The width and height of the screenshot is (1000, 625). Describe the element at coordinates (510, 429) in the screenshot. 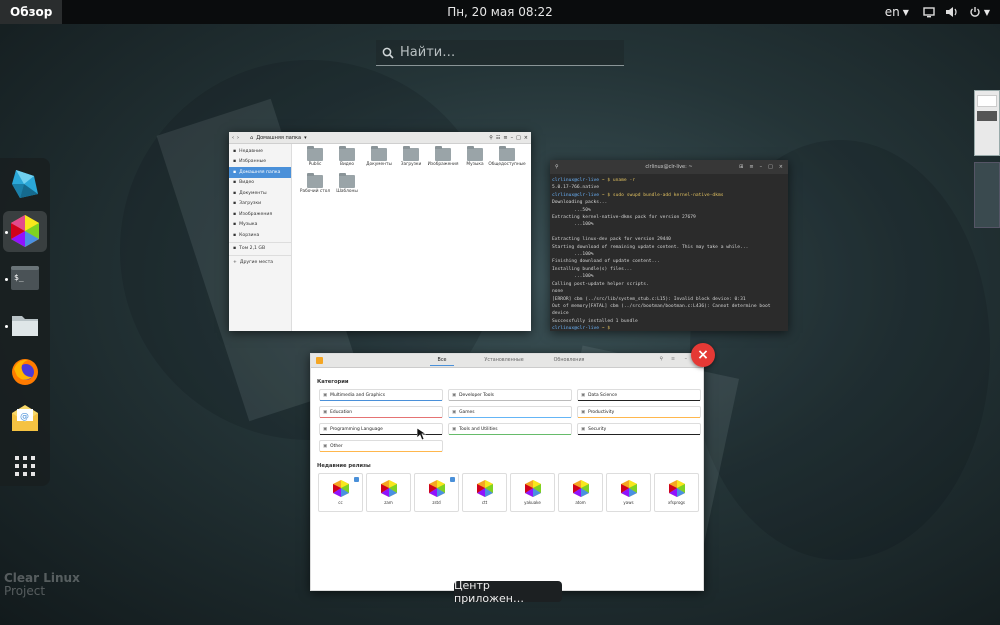

I see `category-button: ▣ Tools and Utilities` at that location.